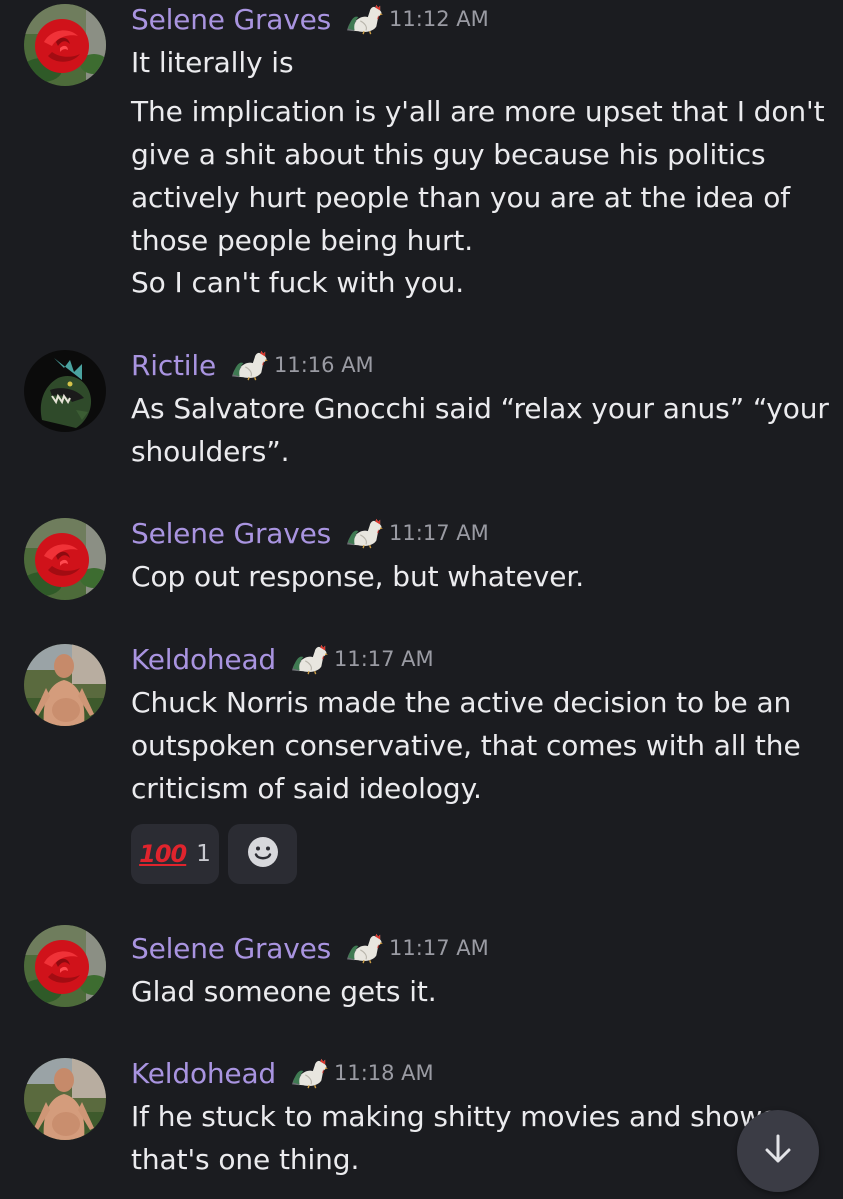 The image size is (843, 1199). I want to click on add-reaction-smiley-icon, so click(263, 854).